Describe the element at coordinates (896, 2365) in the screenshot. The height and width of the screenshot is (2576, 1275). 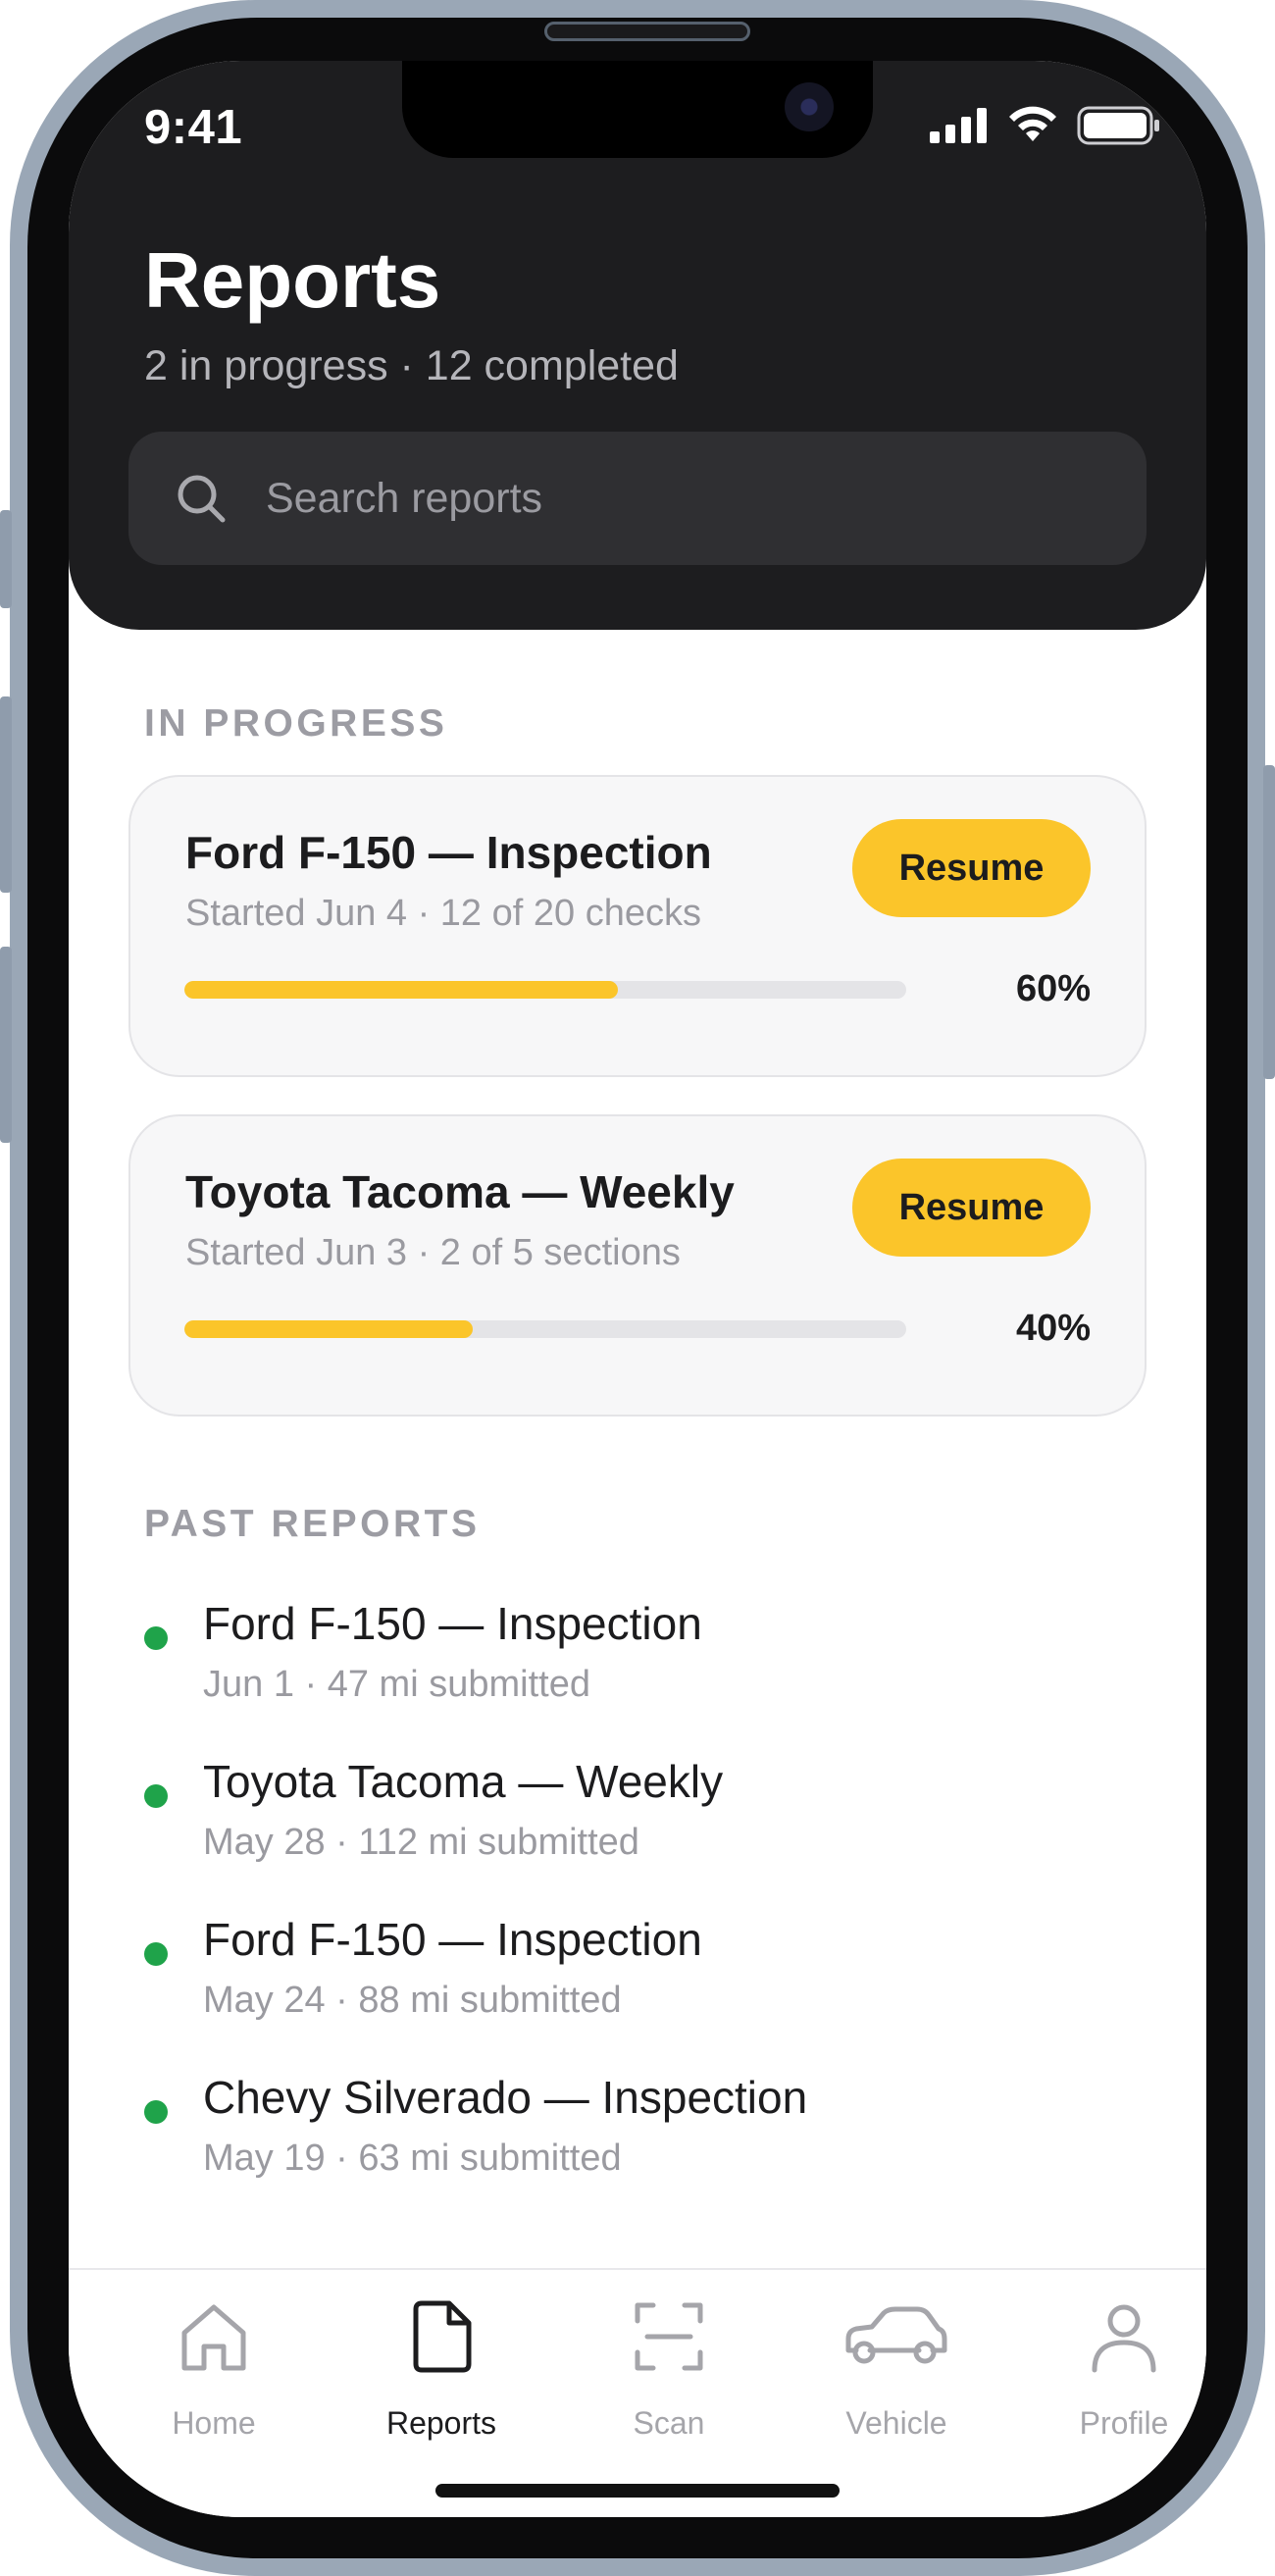
I see `tab-vehicle: Vehicle` at that location.